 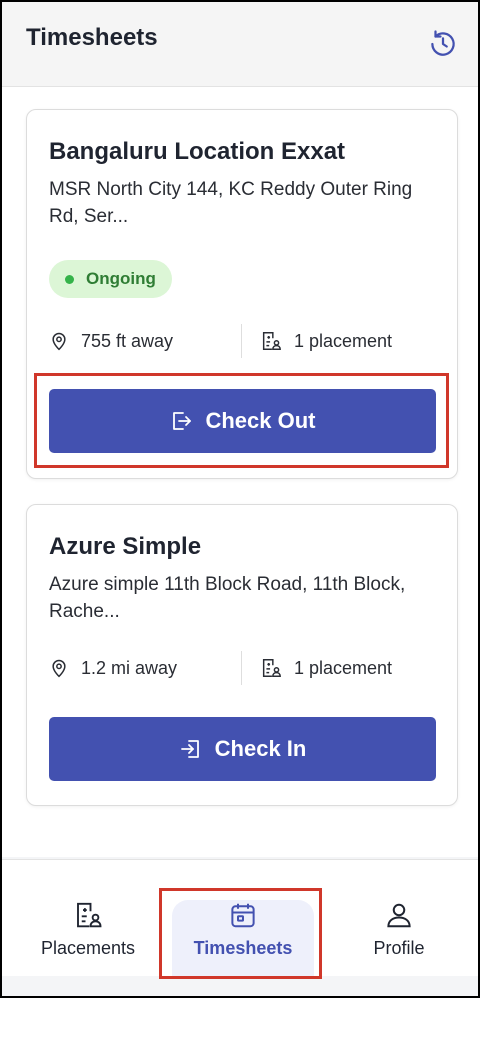 I want to click on user-icon, so click(x=399, y=915).